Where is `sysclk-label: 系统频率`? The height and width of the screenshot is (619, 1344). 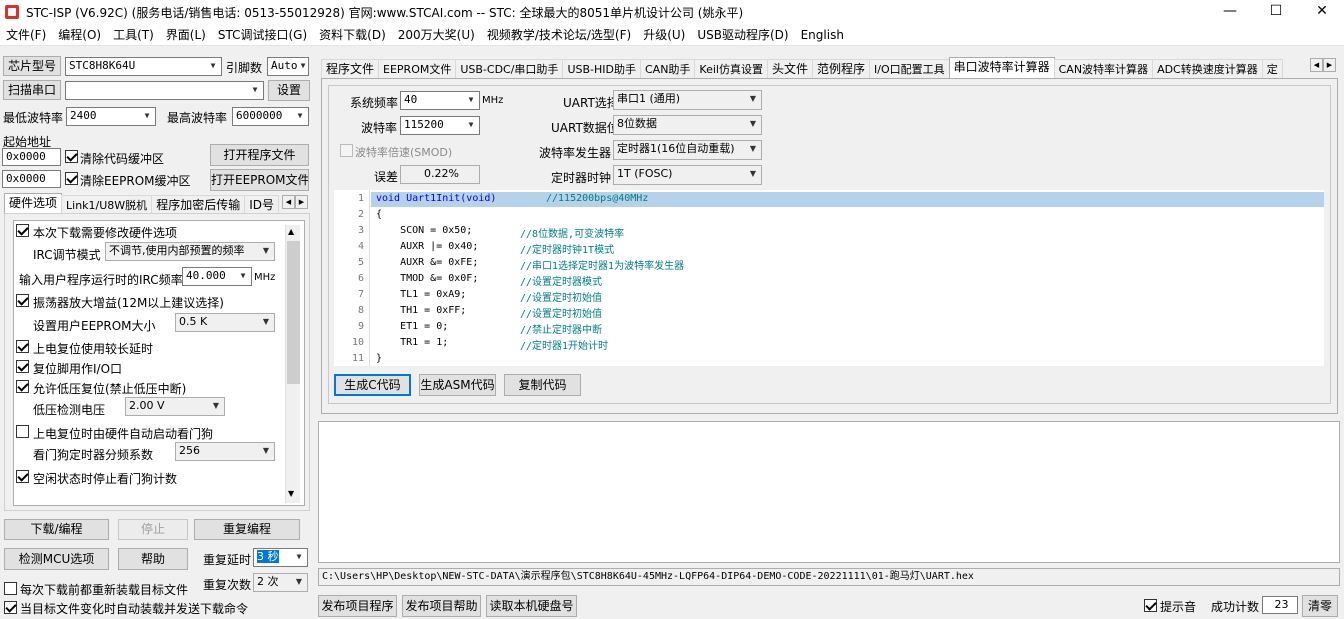 sysclk-label: 系统频率 is located at coordinates (374, 103).